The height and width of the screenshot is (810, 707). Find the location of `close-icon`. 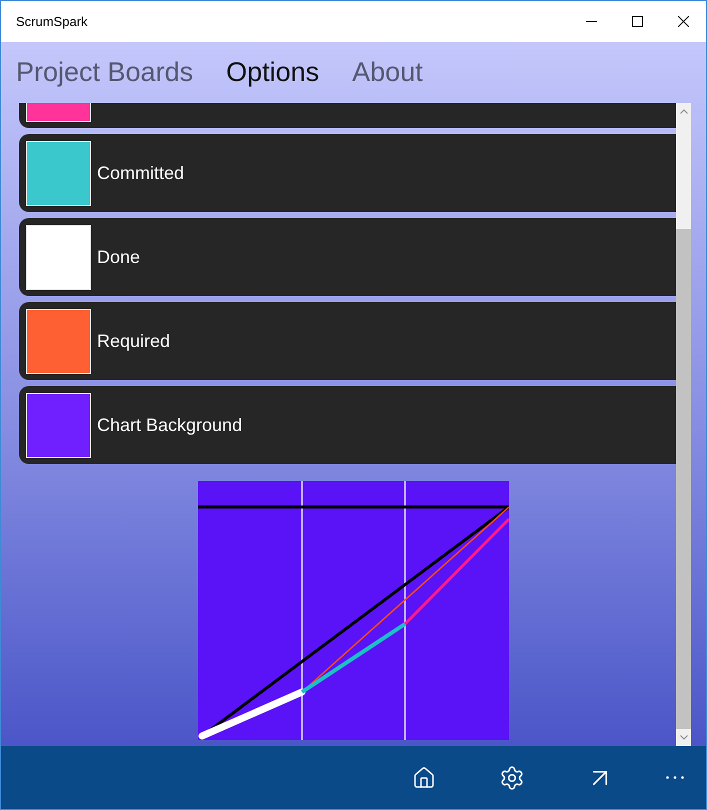

close-icon is located at coordinates (683, 21).